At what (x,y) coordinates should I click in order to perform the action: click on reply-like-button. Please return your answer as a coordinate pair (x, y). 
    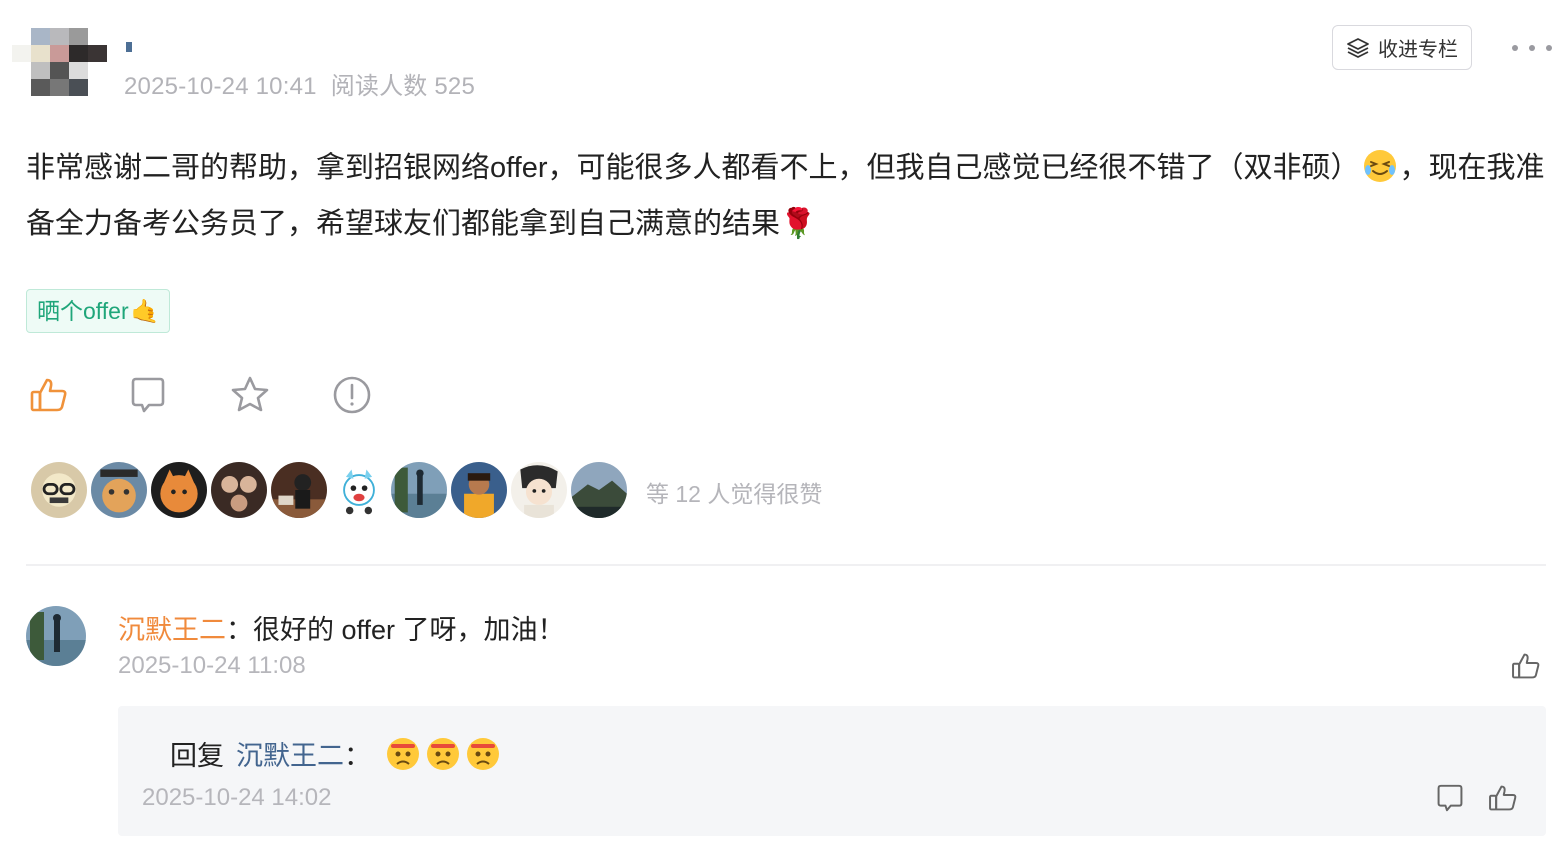
    Looking at the image, I should click on (1503, 798).